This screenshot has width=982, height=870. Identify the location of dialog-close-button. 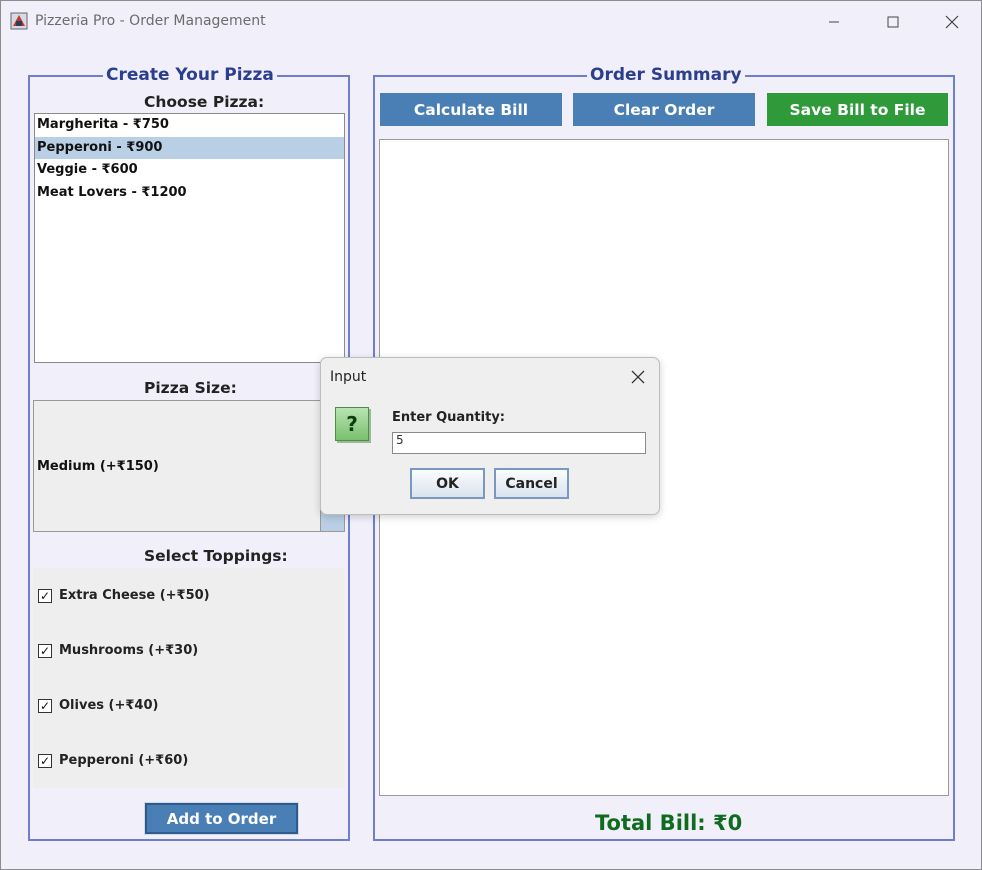
(638, 377).